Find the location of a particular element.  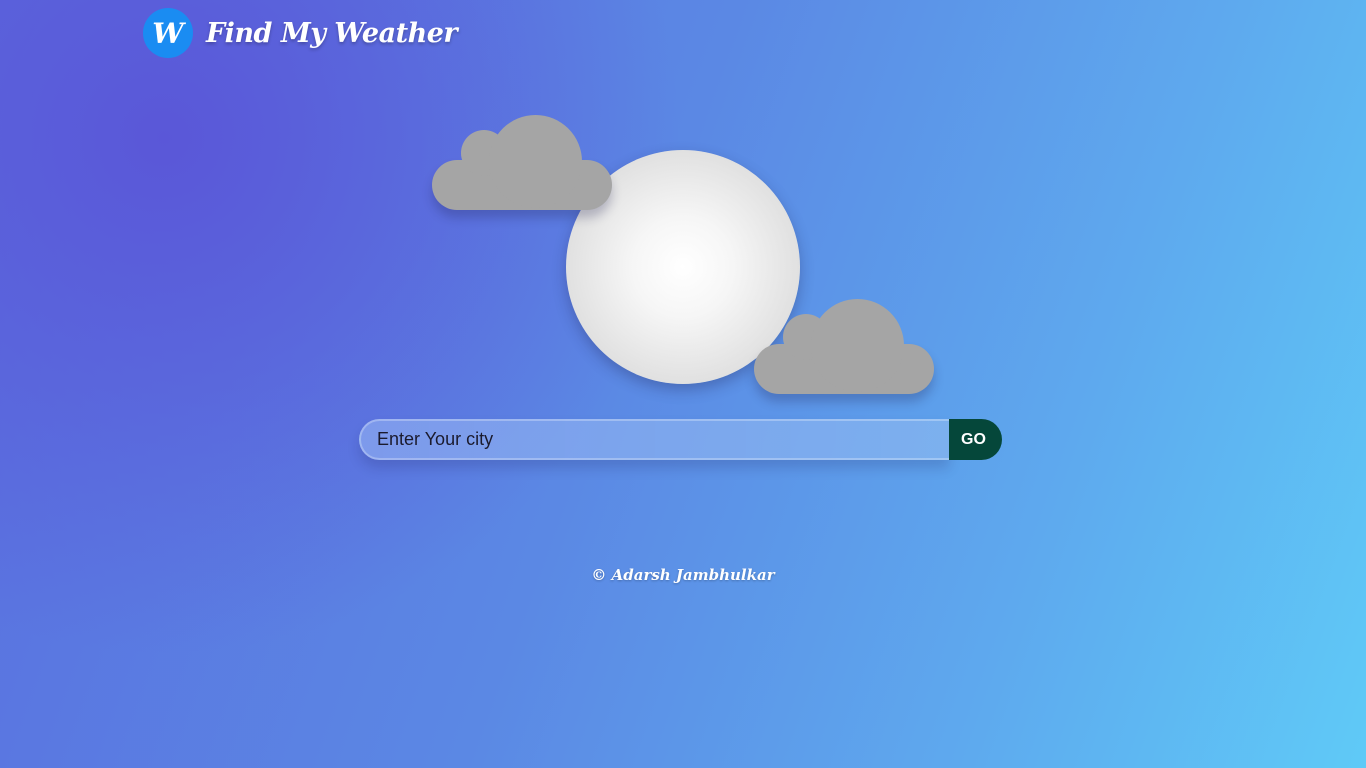

footer-copyright: © Adarsh Jambhulkar is located at coordinates (683, 575).